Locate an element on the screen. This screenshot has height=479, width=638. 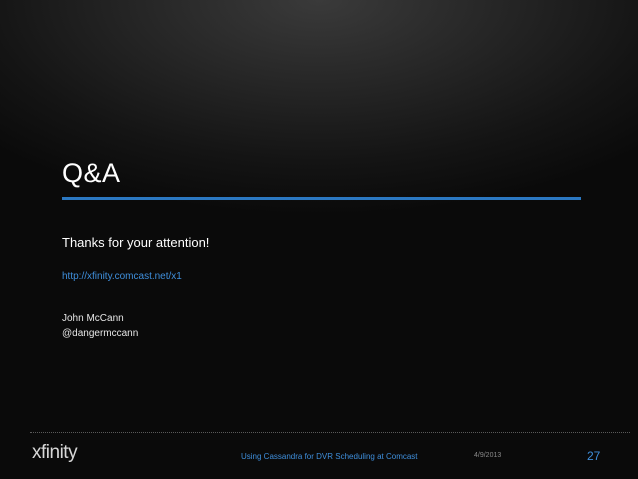
slide-subtitle: Thanks for your attention! is located at coordinates (136, 242).